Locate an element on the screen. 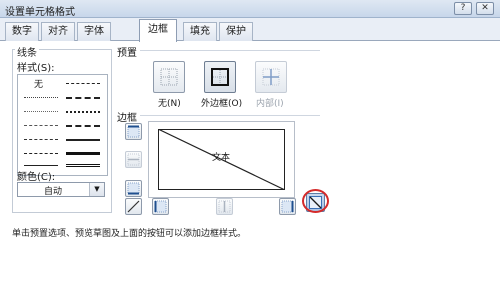  border-top-icon is located at coordinates (133, 131).